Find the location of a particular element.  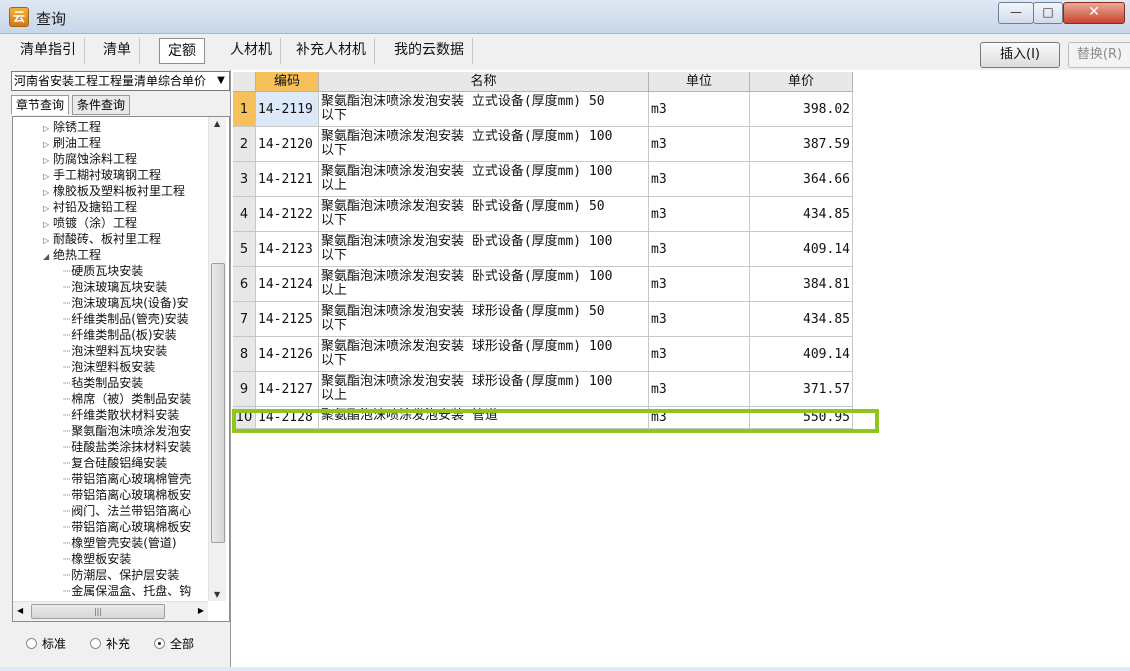

tree-node: ┈橡塑板安装 is located at coordinates (97, 559).